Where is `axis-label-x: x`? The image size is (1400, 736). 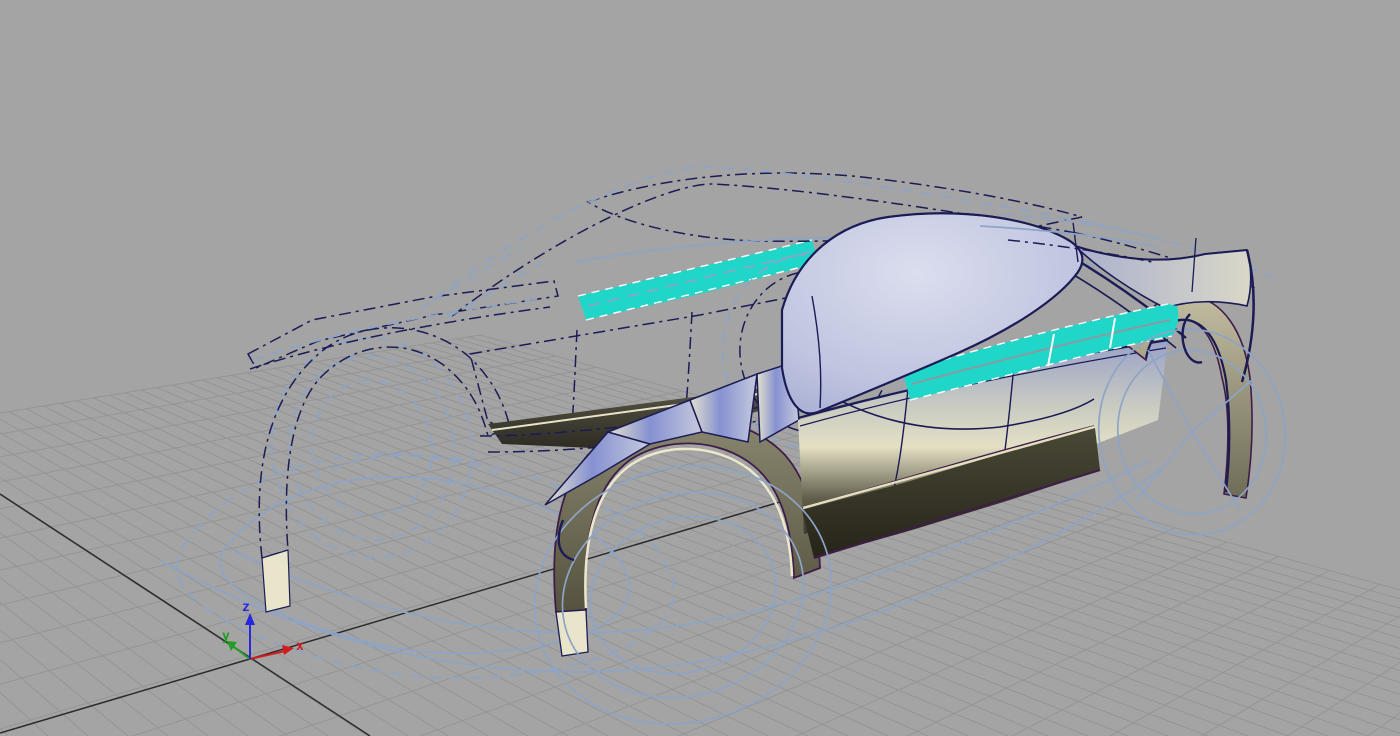 axis-label-x: x is located at coordinates (300, 646).